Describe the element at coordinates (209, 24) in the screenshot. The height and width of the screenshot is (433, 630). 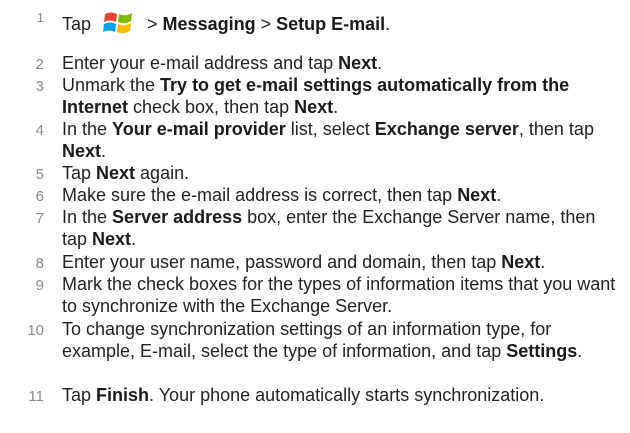
I see `ui-term: Messaging` at that location.